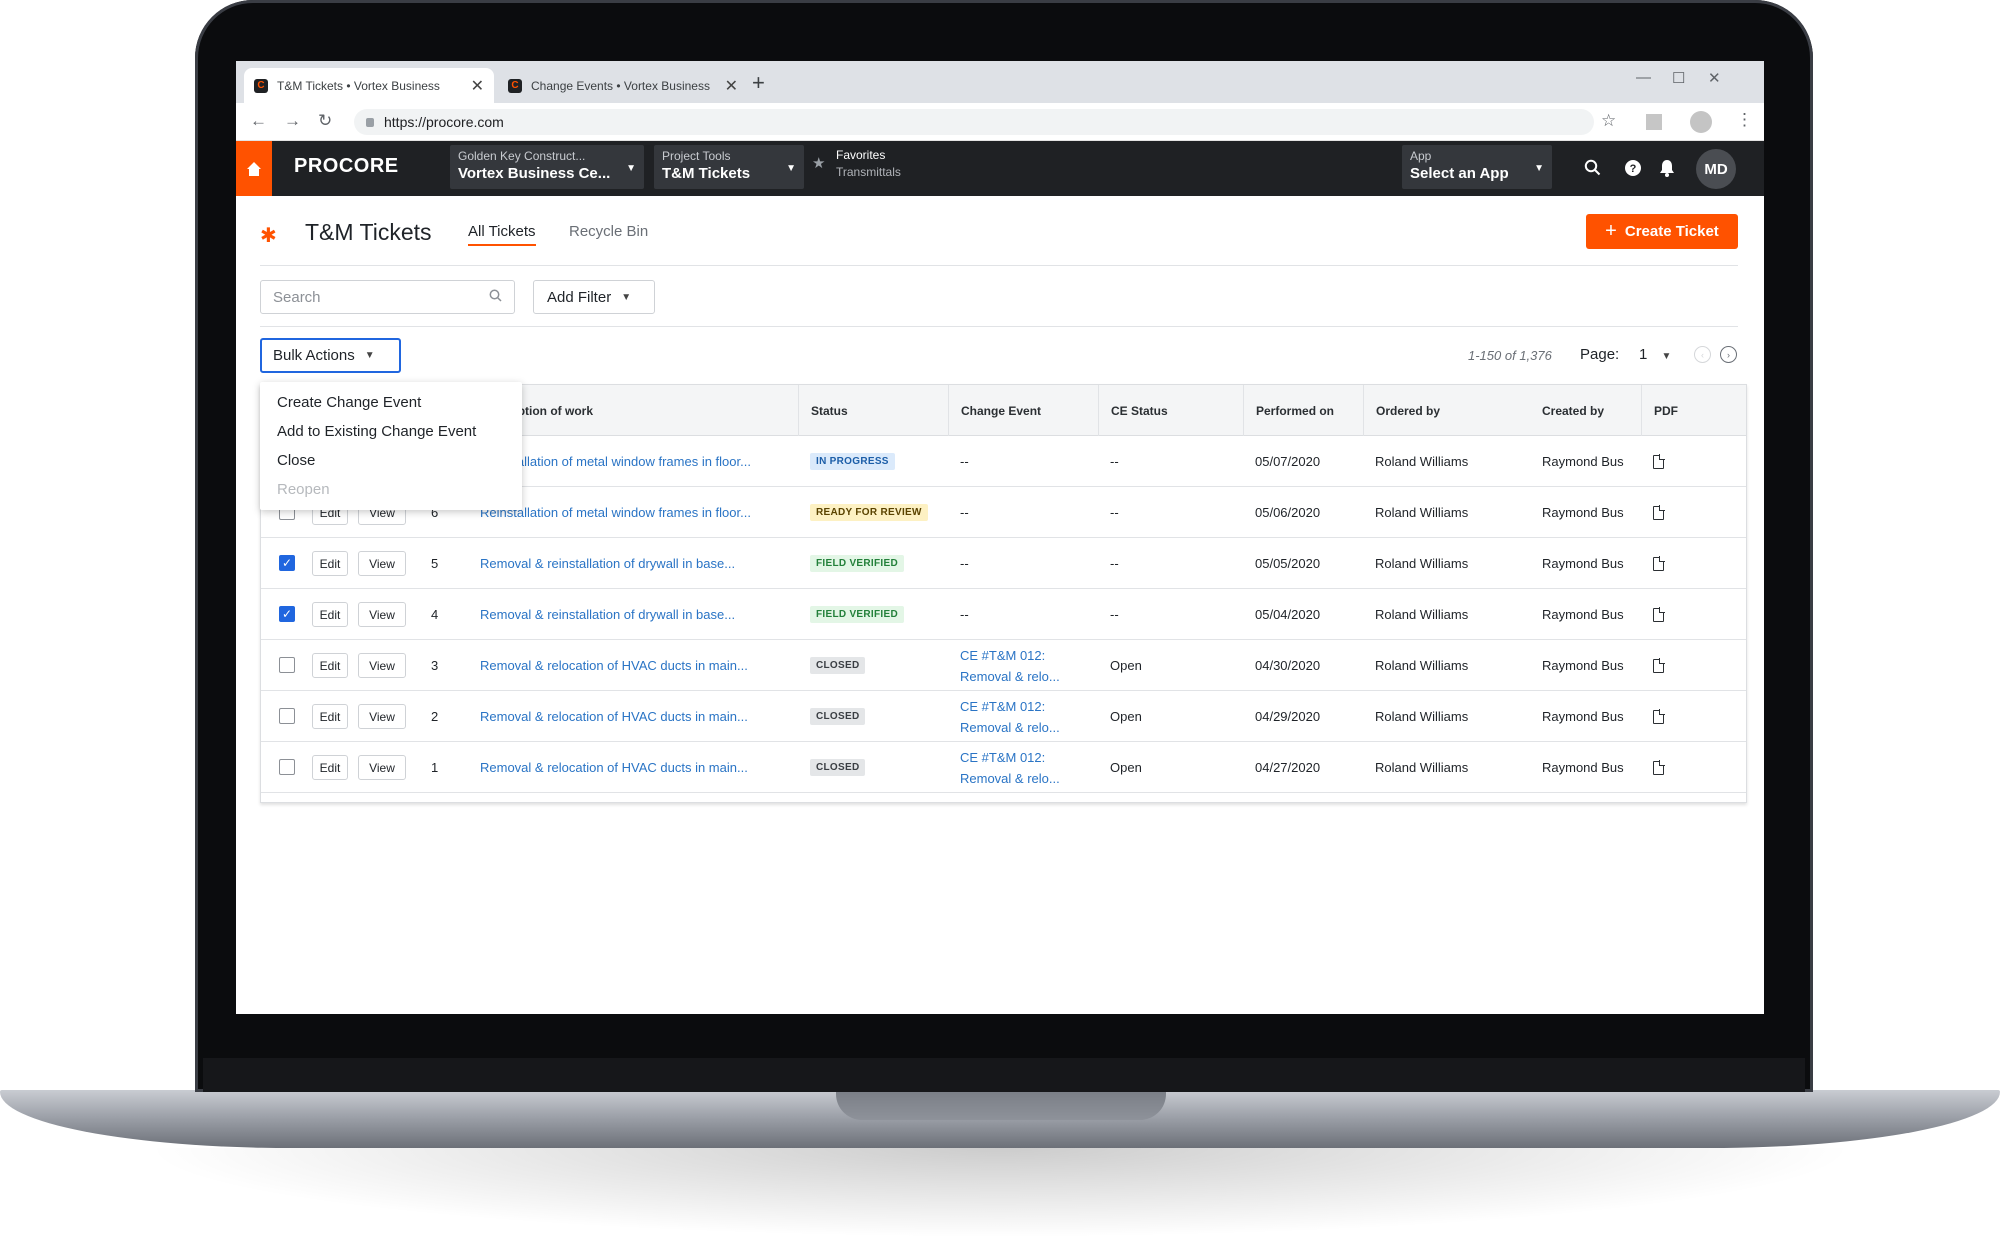 The height and width of the screenshot is (1260, 2000). I want to click on menu-item-close: Close, so click(296, 460).